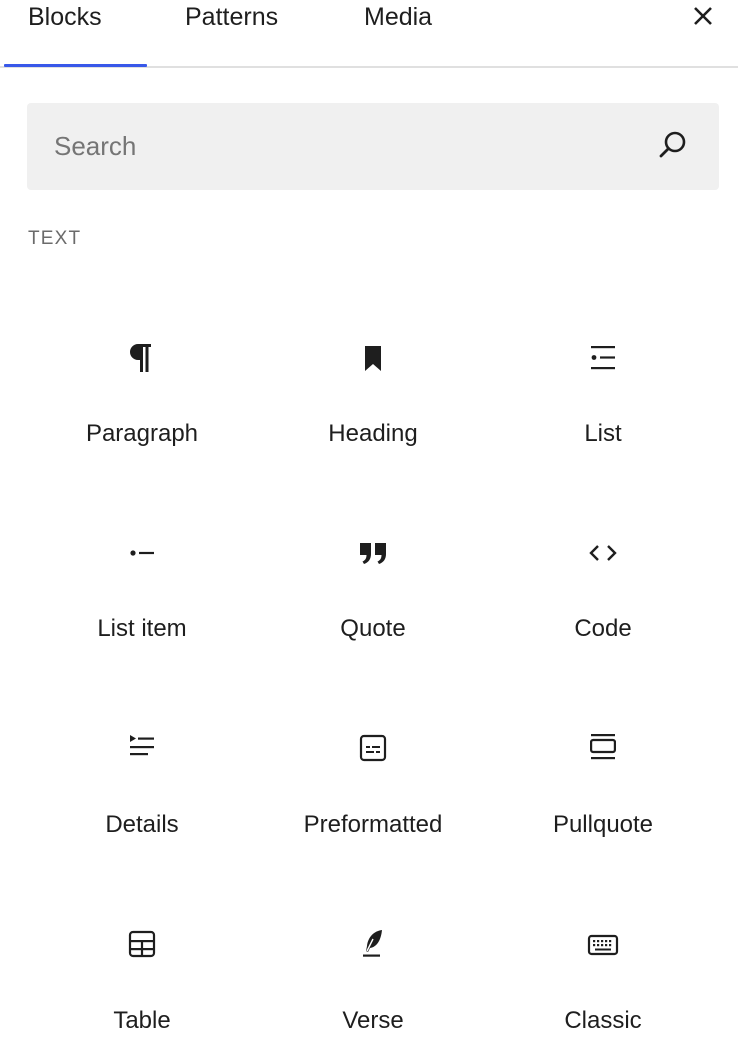 The width and height of the screenshot is (738, 1038). What do you see at coordinates (603, 610) in the screenshot?
I see `block-code: Code` at bounding box center [603, 610].